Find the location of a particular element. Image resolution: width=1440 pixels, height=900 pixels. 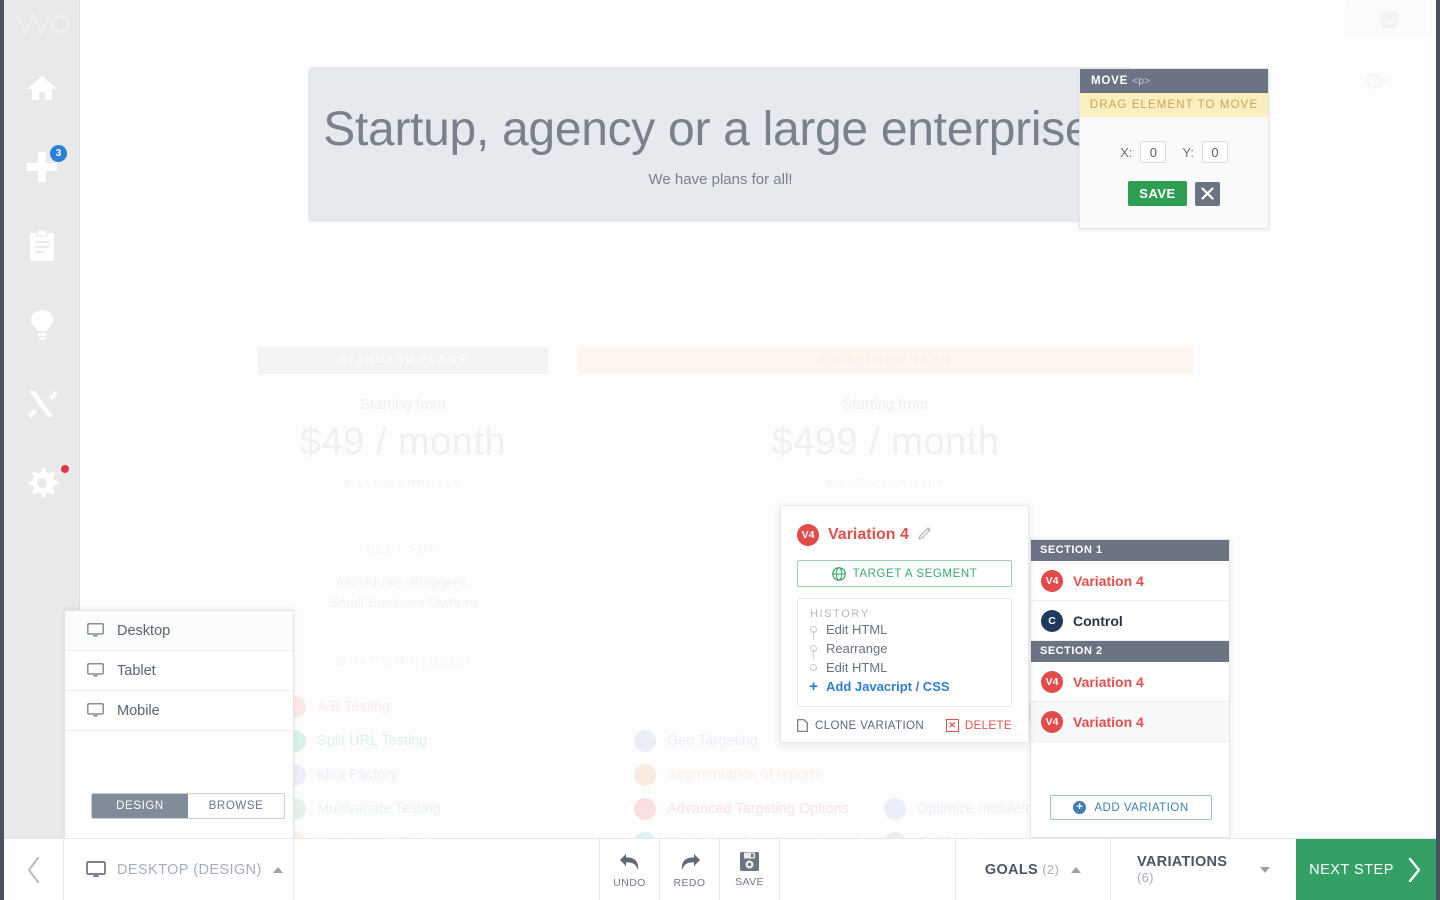

move-y-input is located at coordinates (1214, 152).